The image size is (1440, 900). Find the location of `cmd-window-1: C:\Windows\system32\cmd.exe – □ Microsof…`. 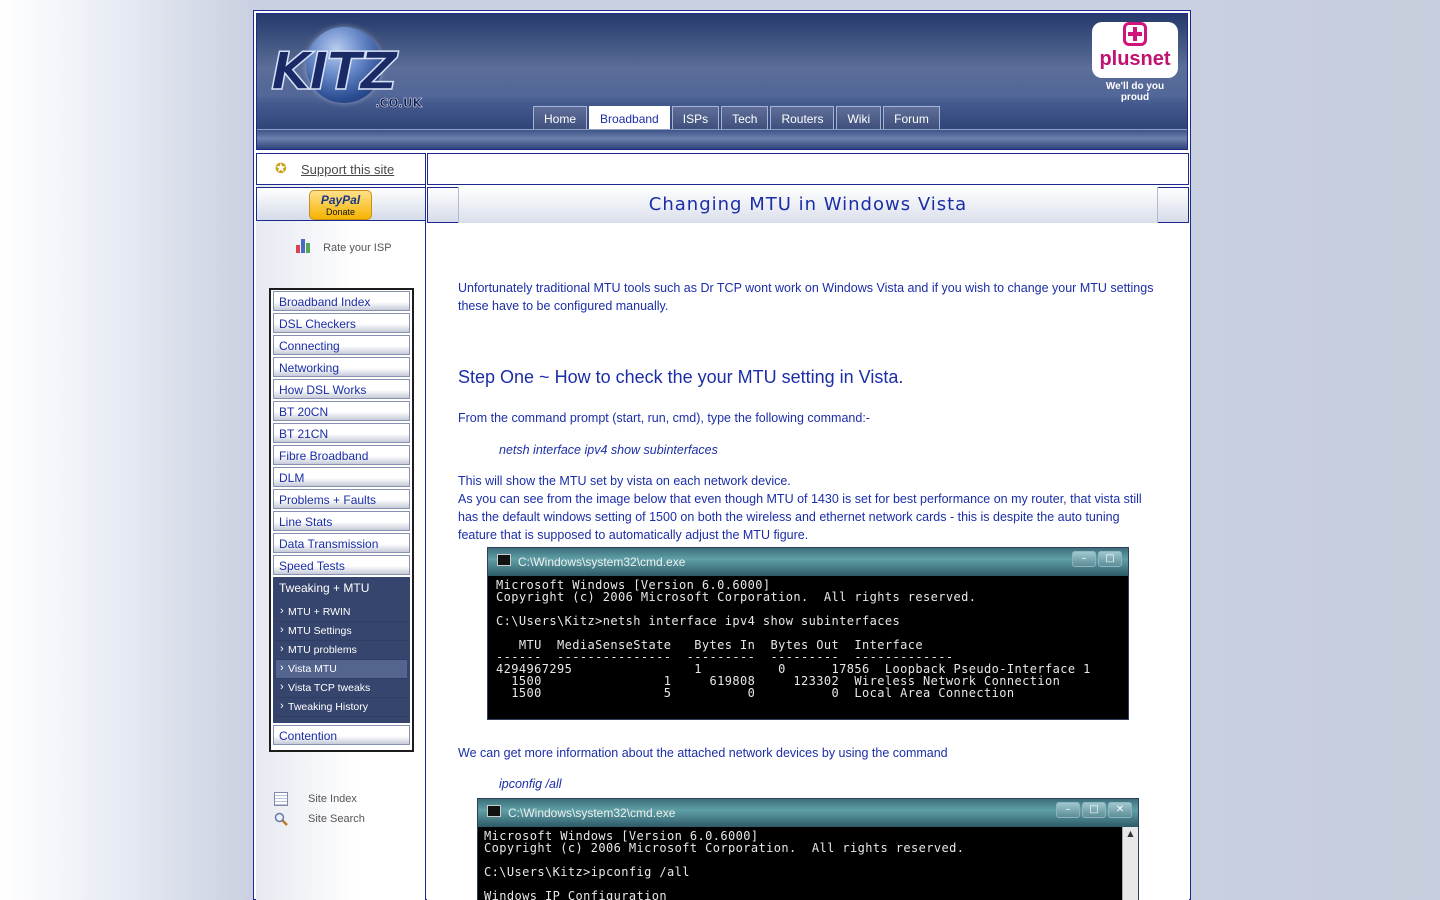

cmd-window-1: C:\Windows\system32\cmd.exe – □ Microsof… is located at coordinates (808, 633).